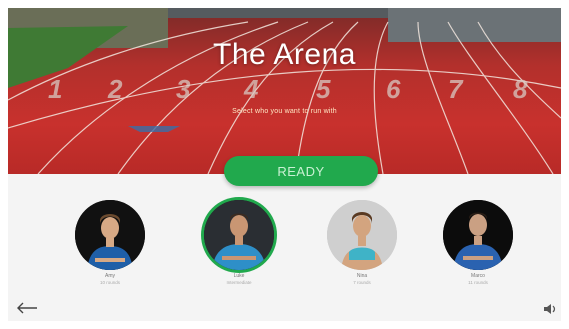  What do you see at coordinates (301, 171) in the screenshot?
I see `ready-button: READY` at bounding box center [301, 171].